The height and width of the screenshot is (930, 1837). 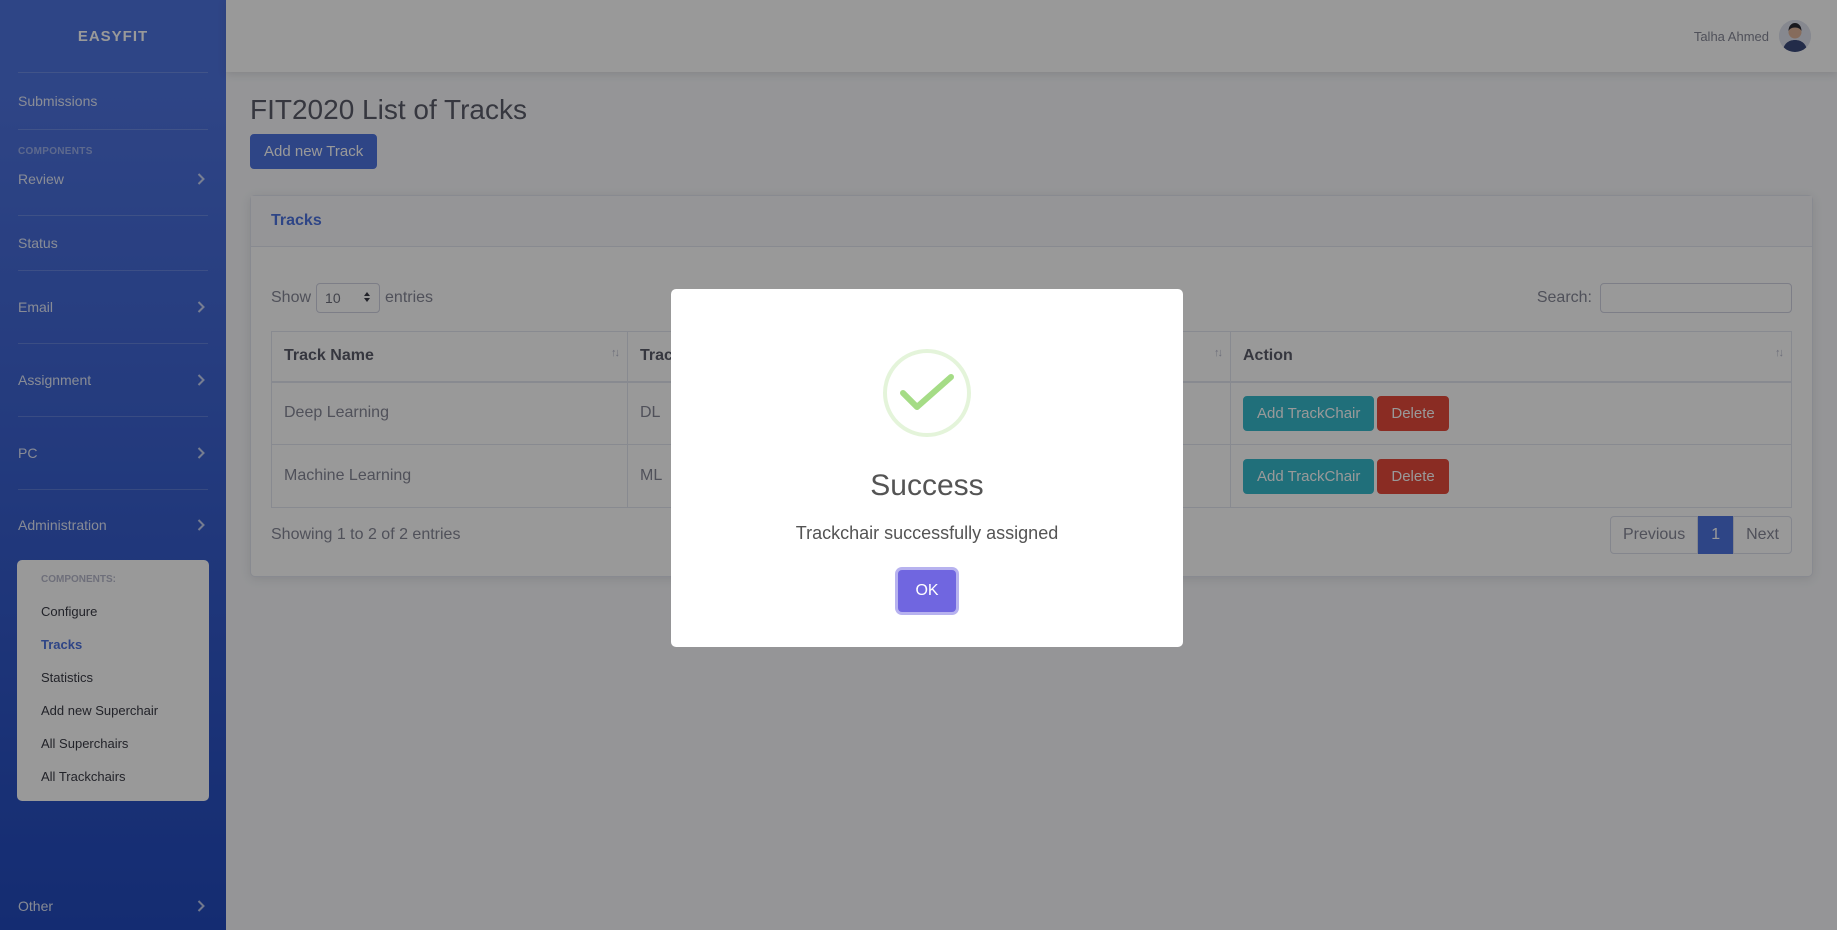 I want to click on success-check-icon, so click(x=927, y=393).